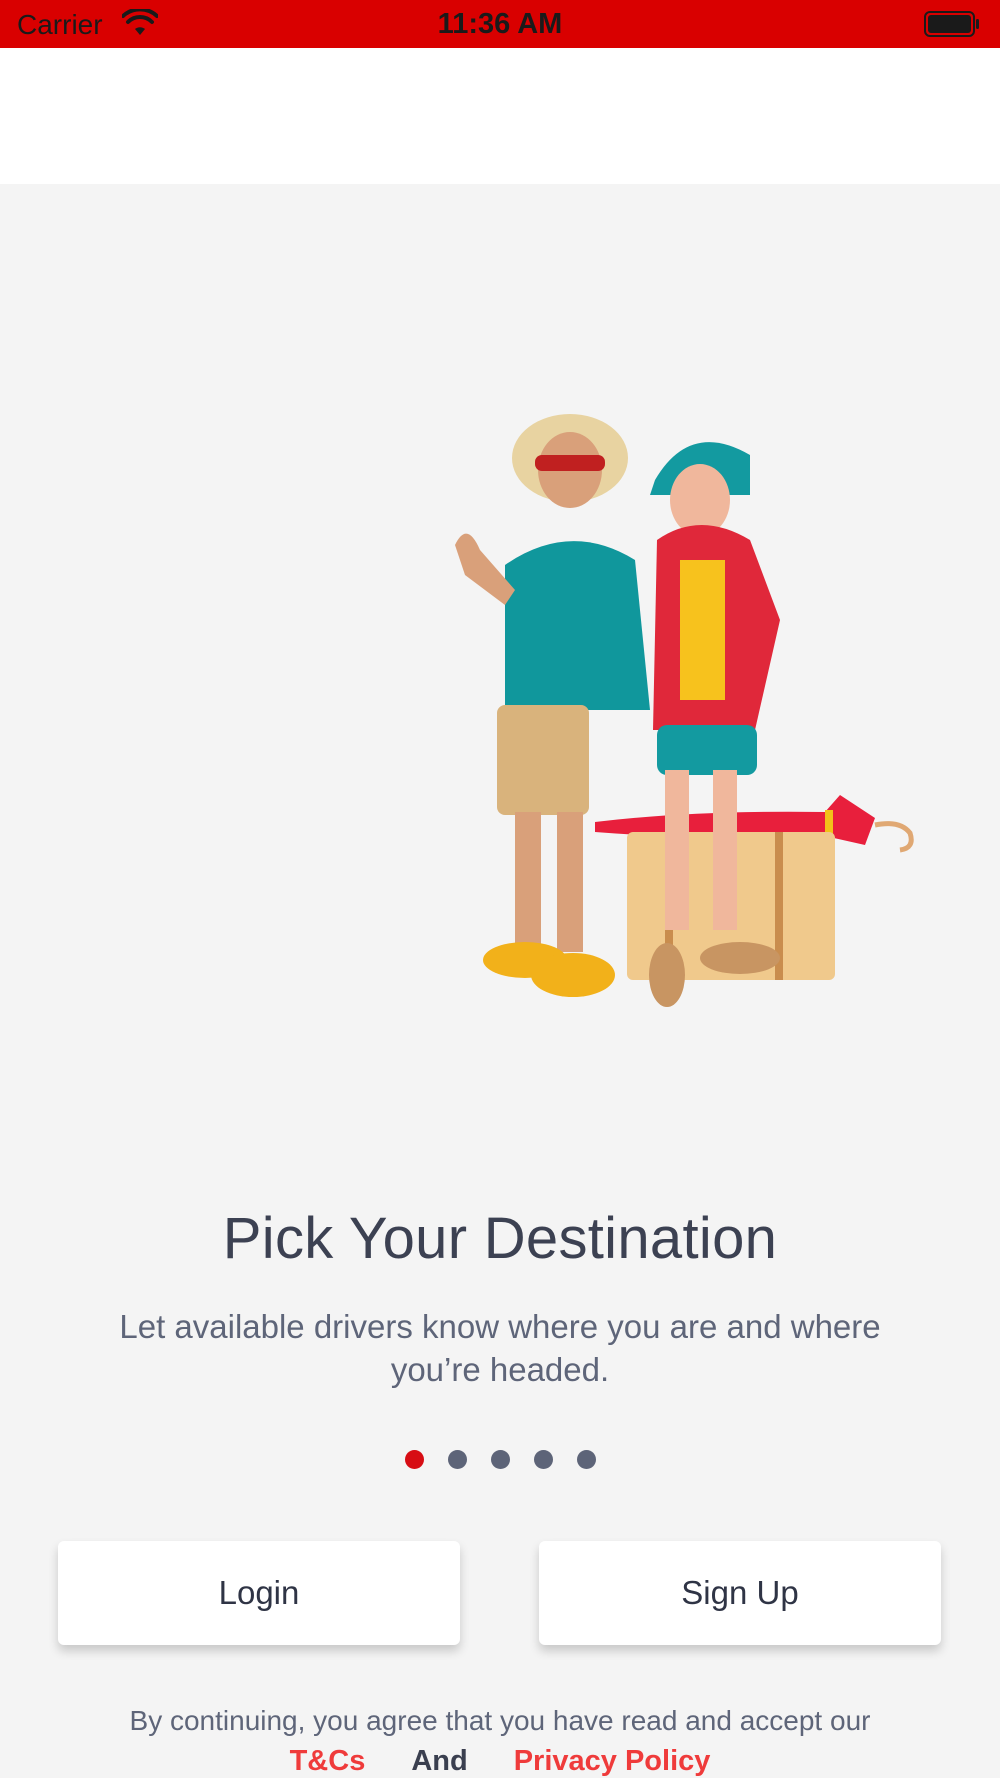 This screenshot has height=1778, width=1000. Describe the element at coordinates (439, 1761) in the screenshot. I see `and-label: And` at that location.